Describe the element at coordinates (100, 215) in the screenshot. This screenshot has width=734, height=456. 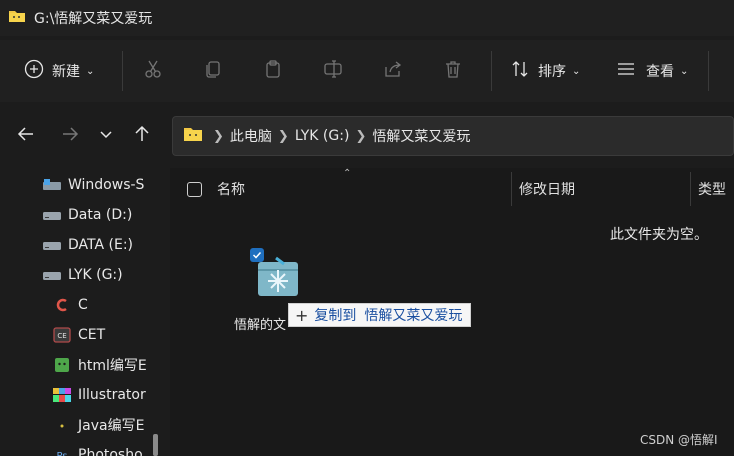
I see `sidebar-item-label: Data (D:)` at that location.